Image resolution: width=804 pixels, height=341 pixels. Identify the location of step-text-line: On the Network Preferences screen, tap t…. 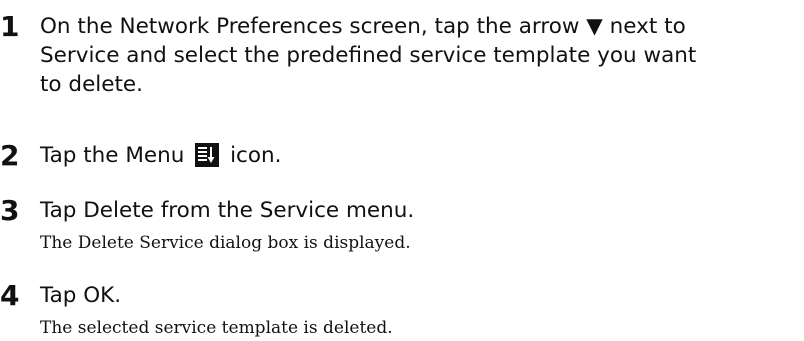
(363, 26).